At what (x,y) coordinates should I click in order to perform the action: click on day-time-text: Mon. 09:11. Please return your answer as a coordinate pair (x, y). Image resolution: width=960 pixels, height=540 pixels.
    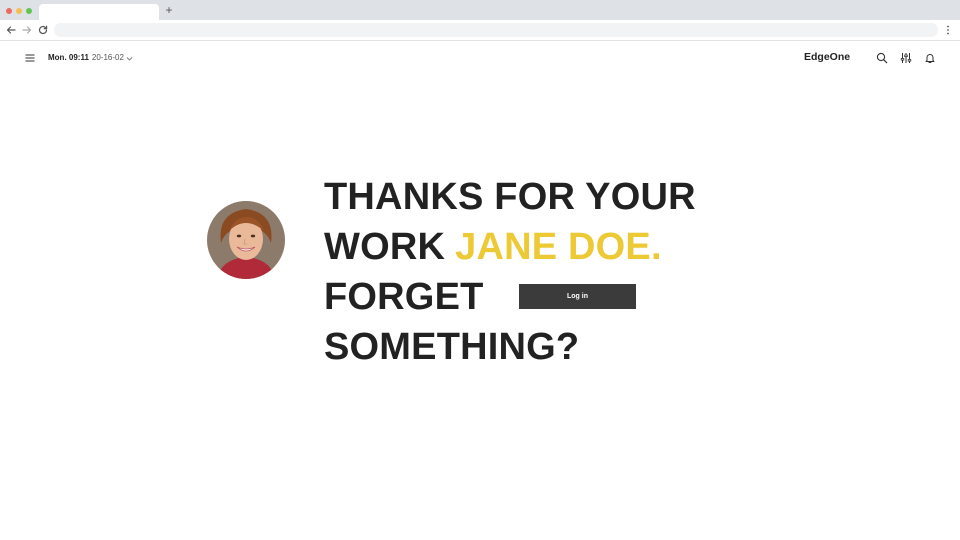
    Looking at the image, I should click on (68, 57).